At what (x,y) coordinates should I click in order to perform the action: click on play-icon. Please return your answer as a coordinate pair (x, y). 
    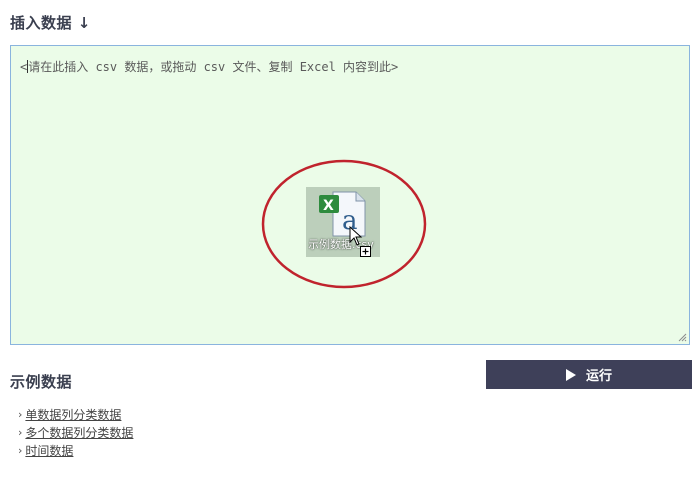
    Looking at the image, I should click on (570, 374).